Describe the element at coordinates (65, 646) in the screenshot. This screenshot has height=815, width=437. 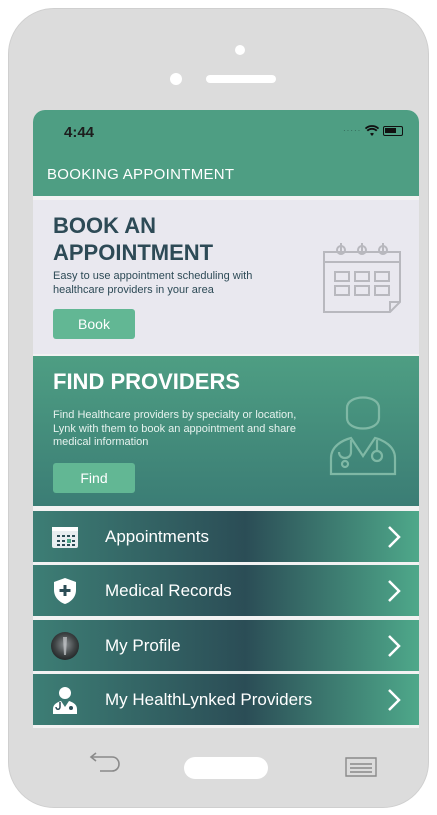
I see `avatar` at that location.